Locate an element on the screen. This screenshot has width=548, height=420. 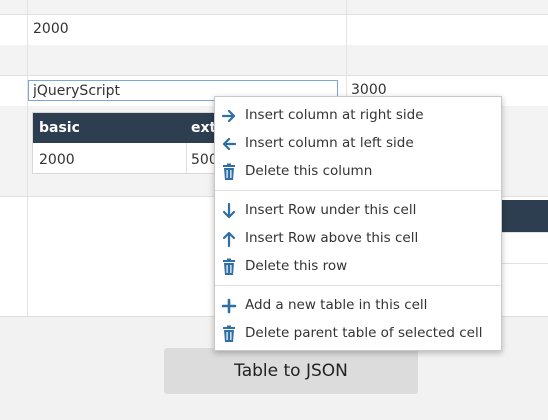
menu-item-delete-column: Delete this column is located at coordinates (358, 172).